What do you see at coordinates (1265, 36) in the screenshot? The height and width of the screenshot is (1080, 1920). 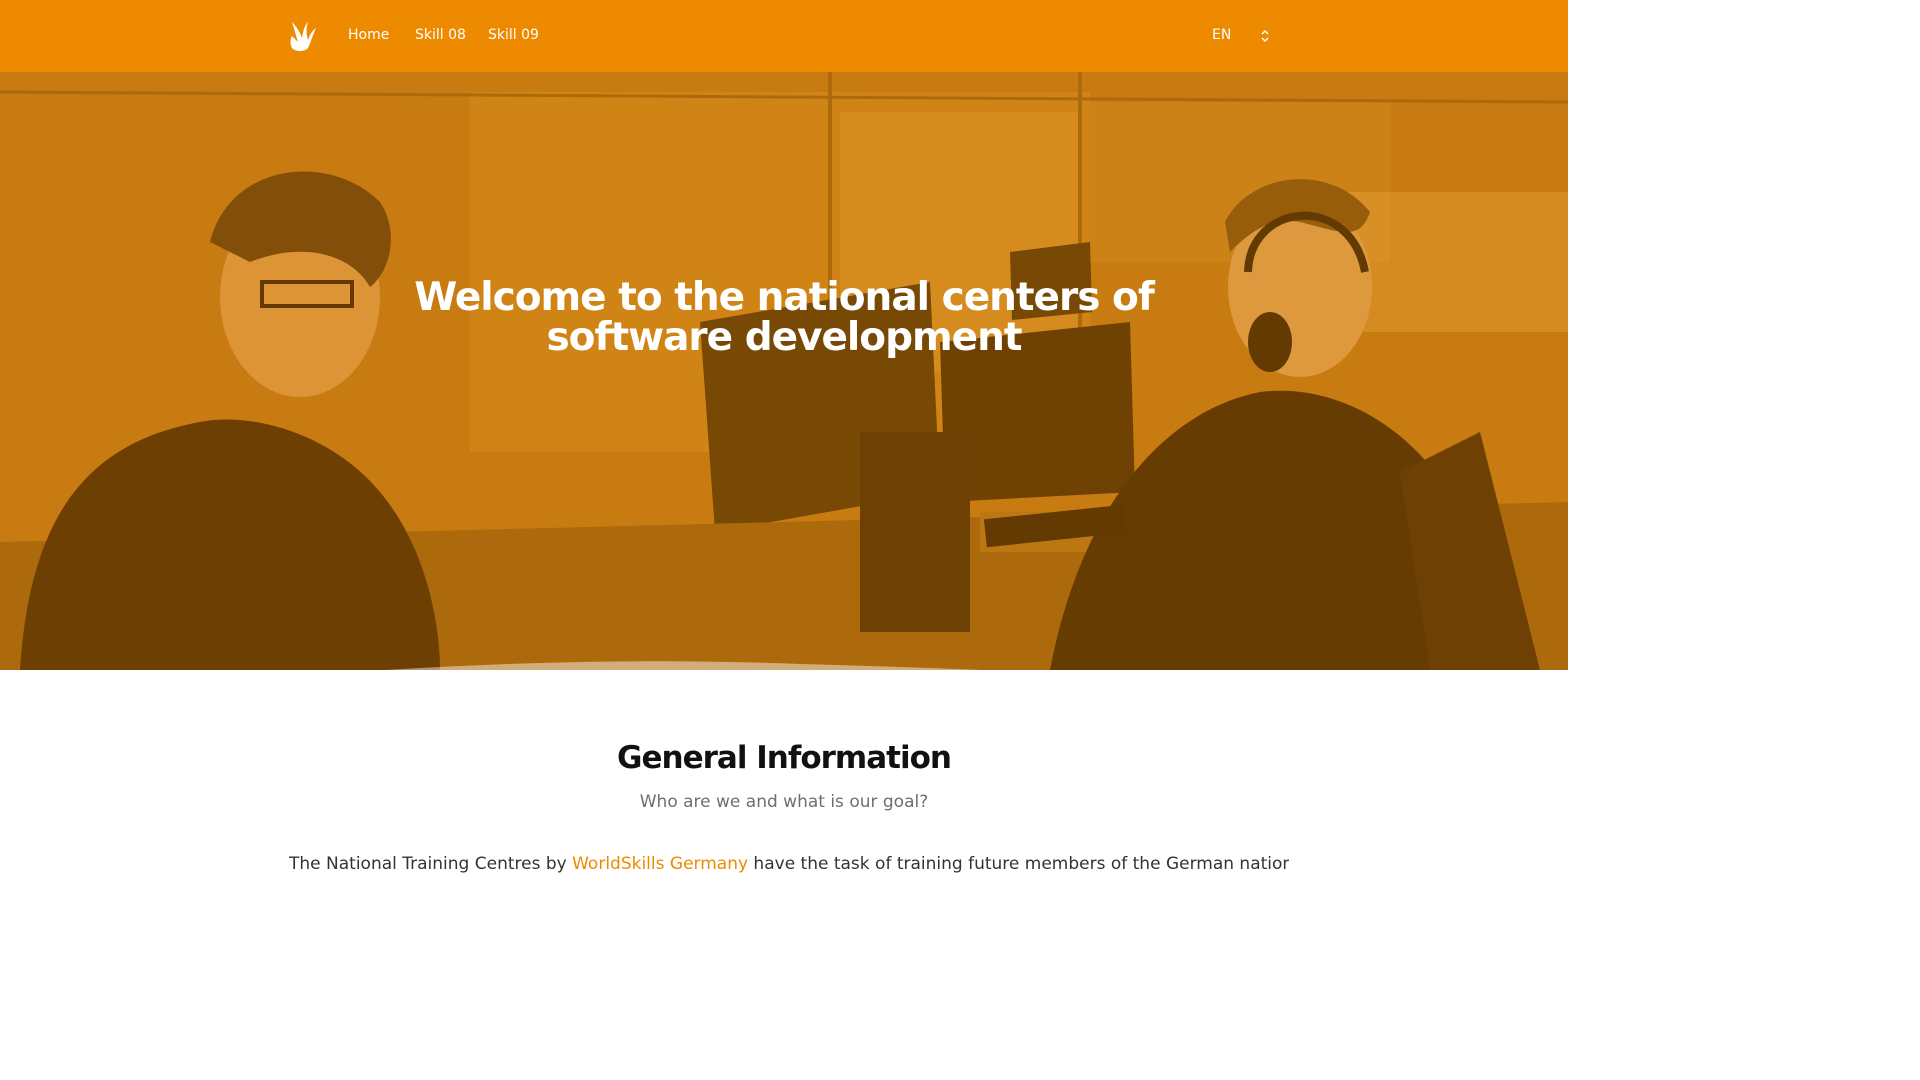 I see `sort-arrows-icon` at bounding box center [1265, 36].